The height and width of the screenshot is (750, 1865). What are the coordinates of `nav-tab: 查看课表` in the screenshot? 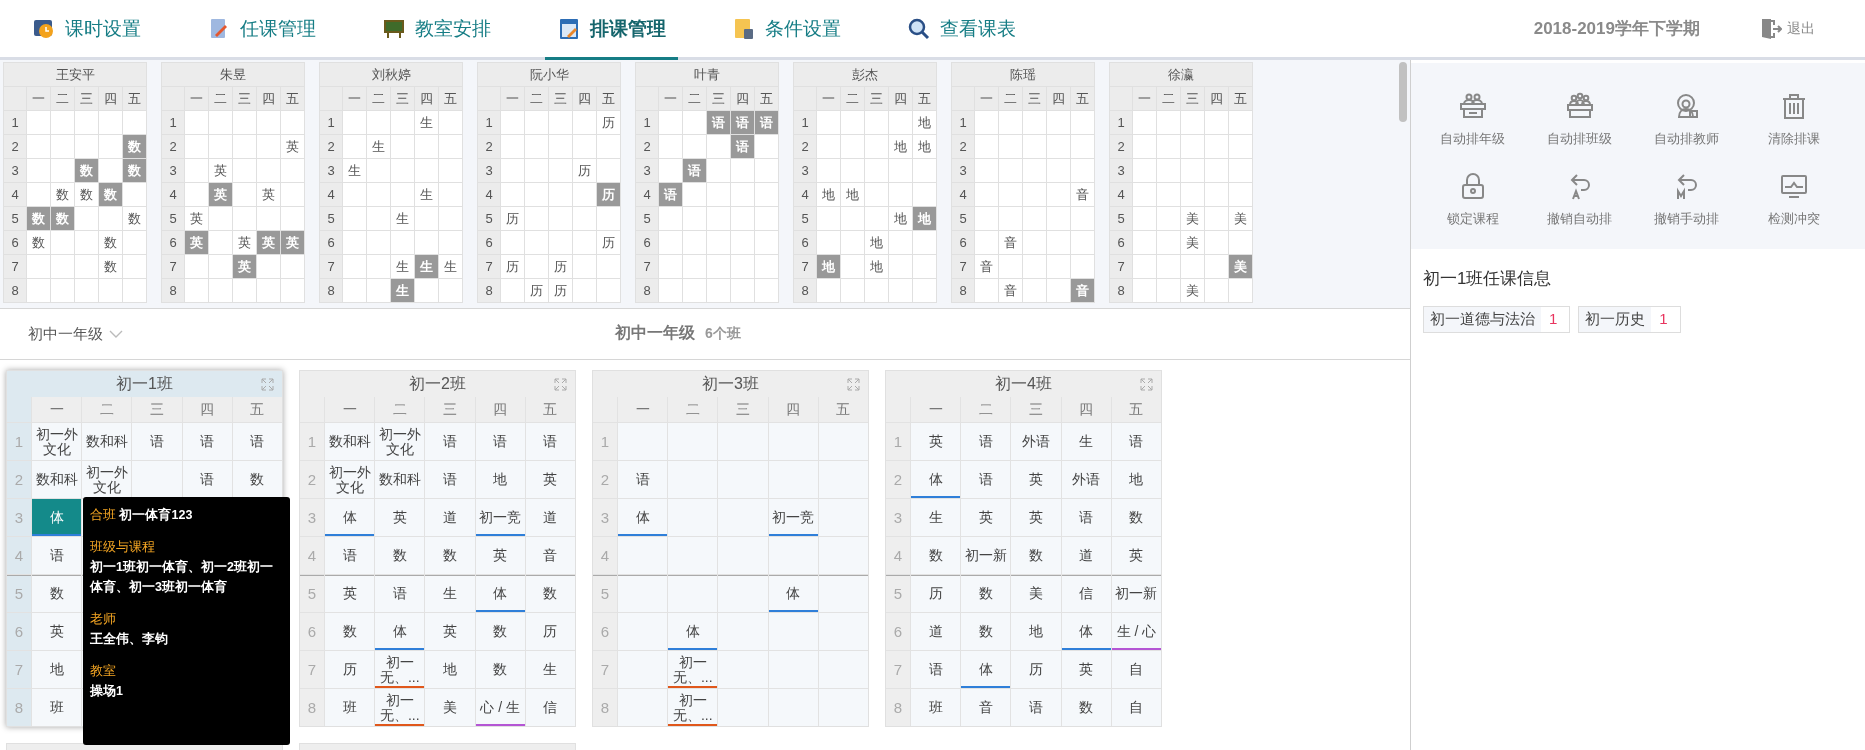 It's located at (961, 30).